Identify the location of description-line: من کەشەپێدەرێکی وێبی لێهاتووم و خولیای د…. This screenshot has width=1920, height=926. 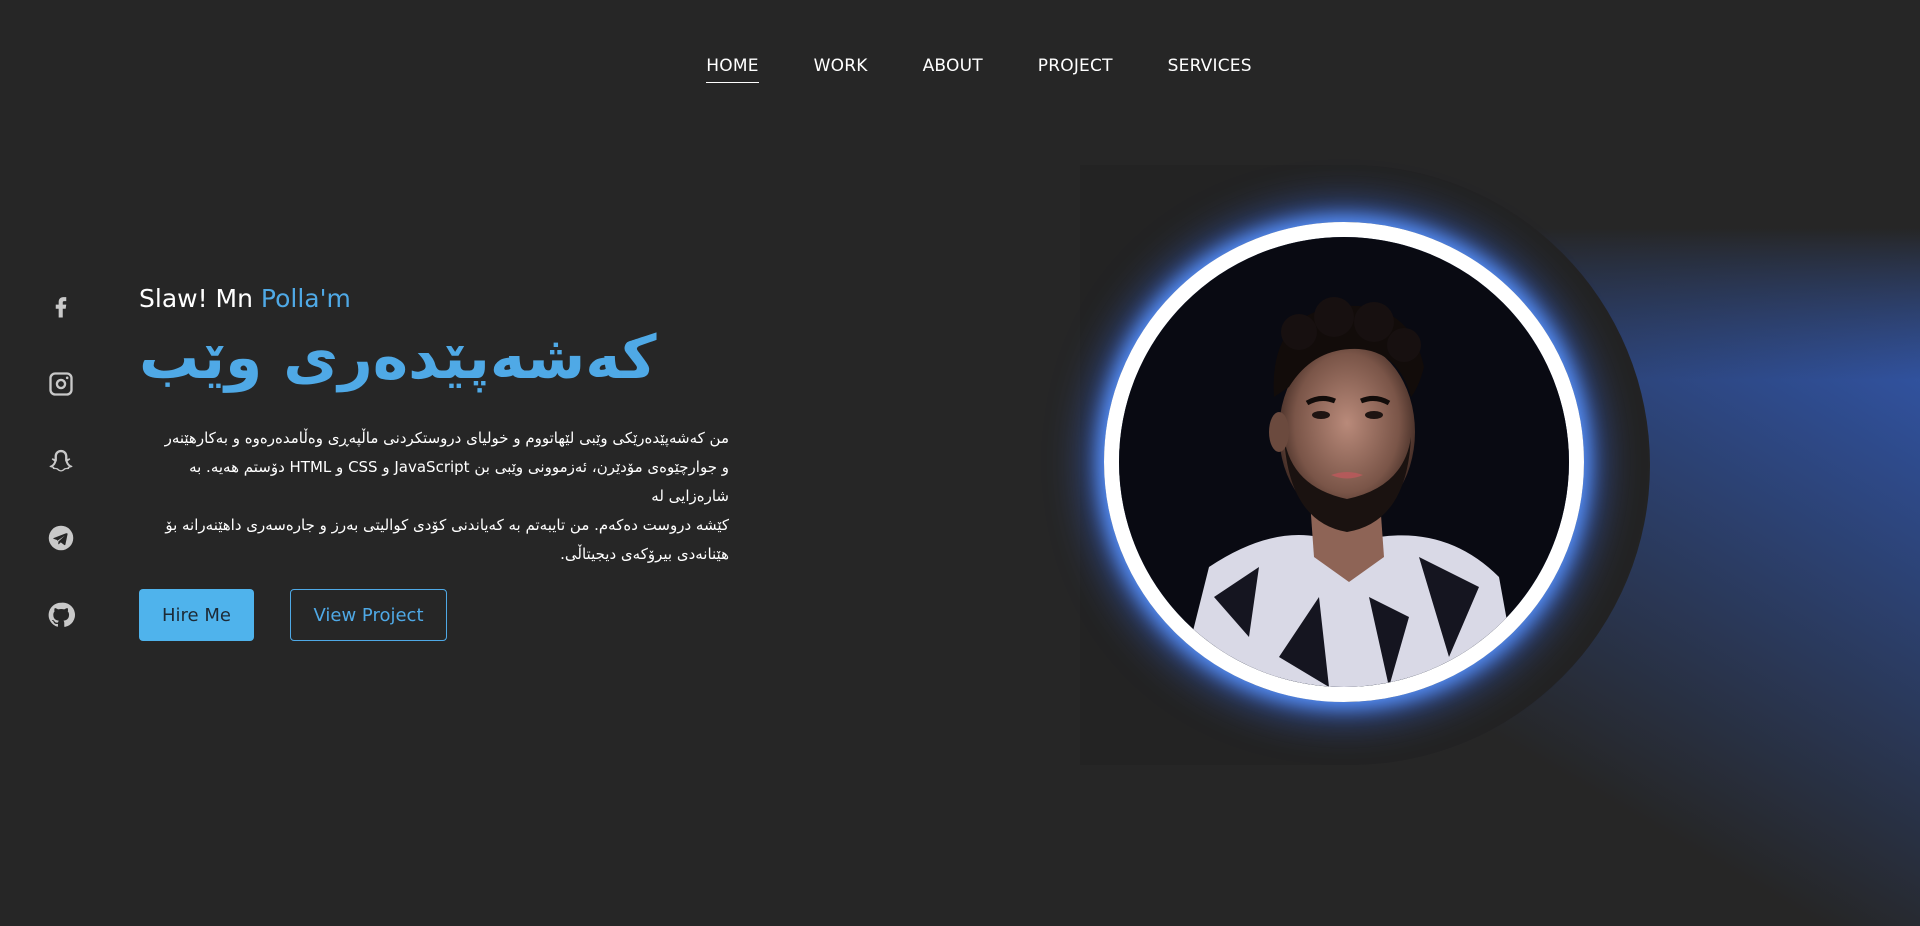
(446, 438).